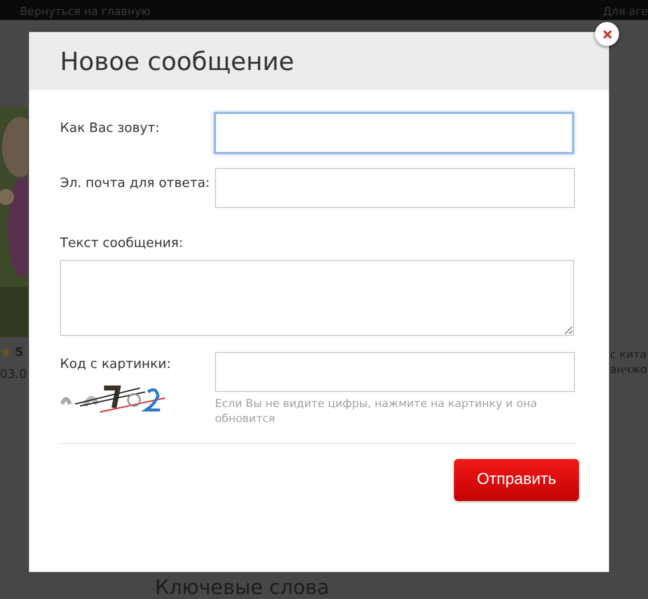 The width and height of the screenshot is (648, 599). Describe the element at coordinates (110, 129) in the screenshot. I see `field-label: Как Вас зовут:` at that location.